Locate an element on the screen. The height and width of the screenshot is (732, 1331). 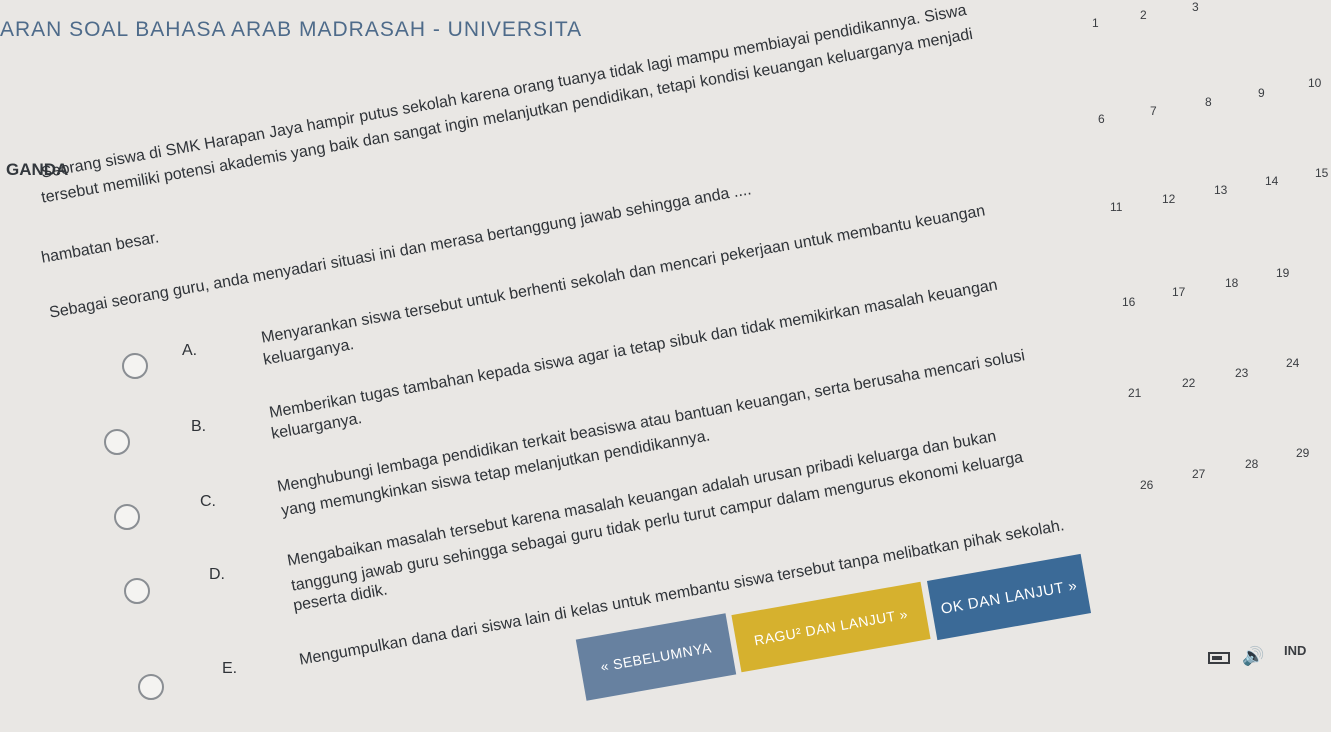
question-number: 26 is located at coordinates (1146, 485).